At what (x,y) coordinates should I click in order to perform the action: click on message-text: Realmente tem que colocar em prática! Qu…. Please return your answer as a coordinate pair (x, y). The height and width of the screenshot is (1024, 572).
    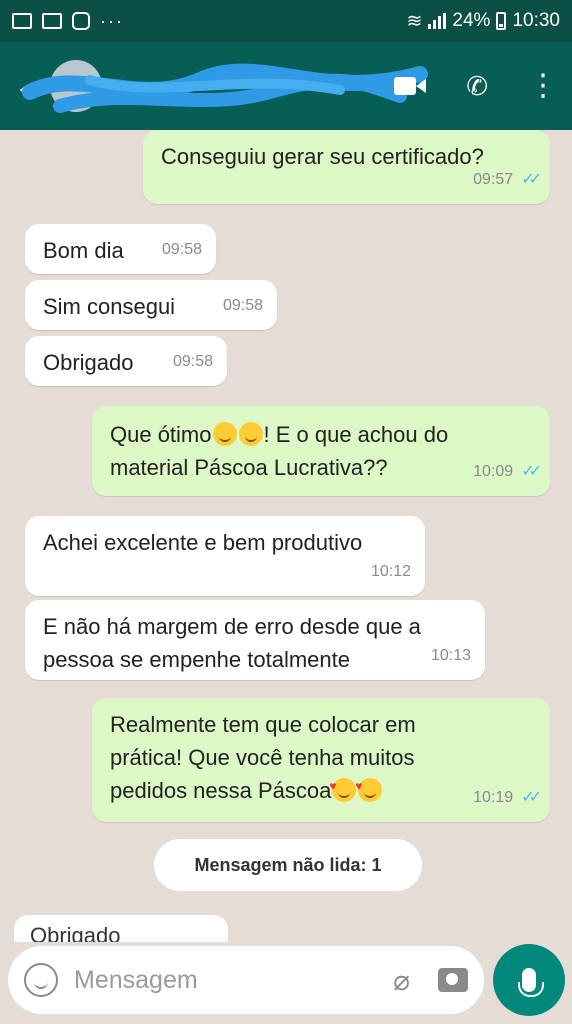
    Looking at the image, I should click on (263, 757).